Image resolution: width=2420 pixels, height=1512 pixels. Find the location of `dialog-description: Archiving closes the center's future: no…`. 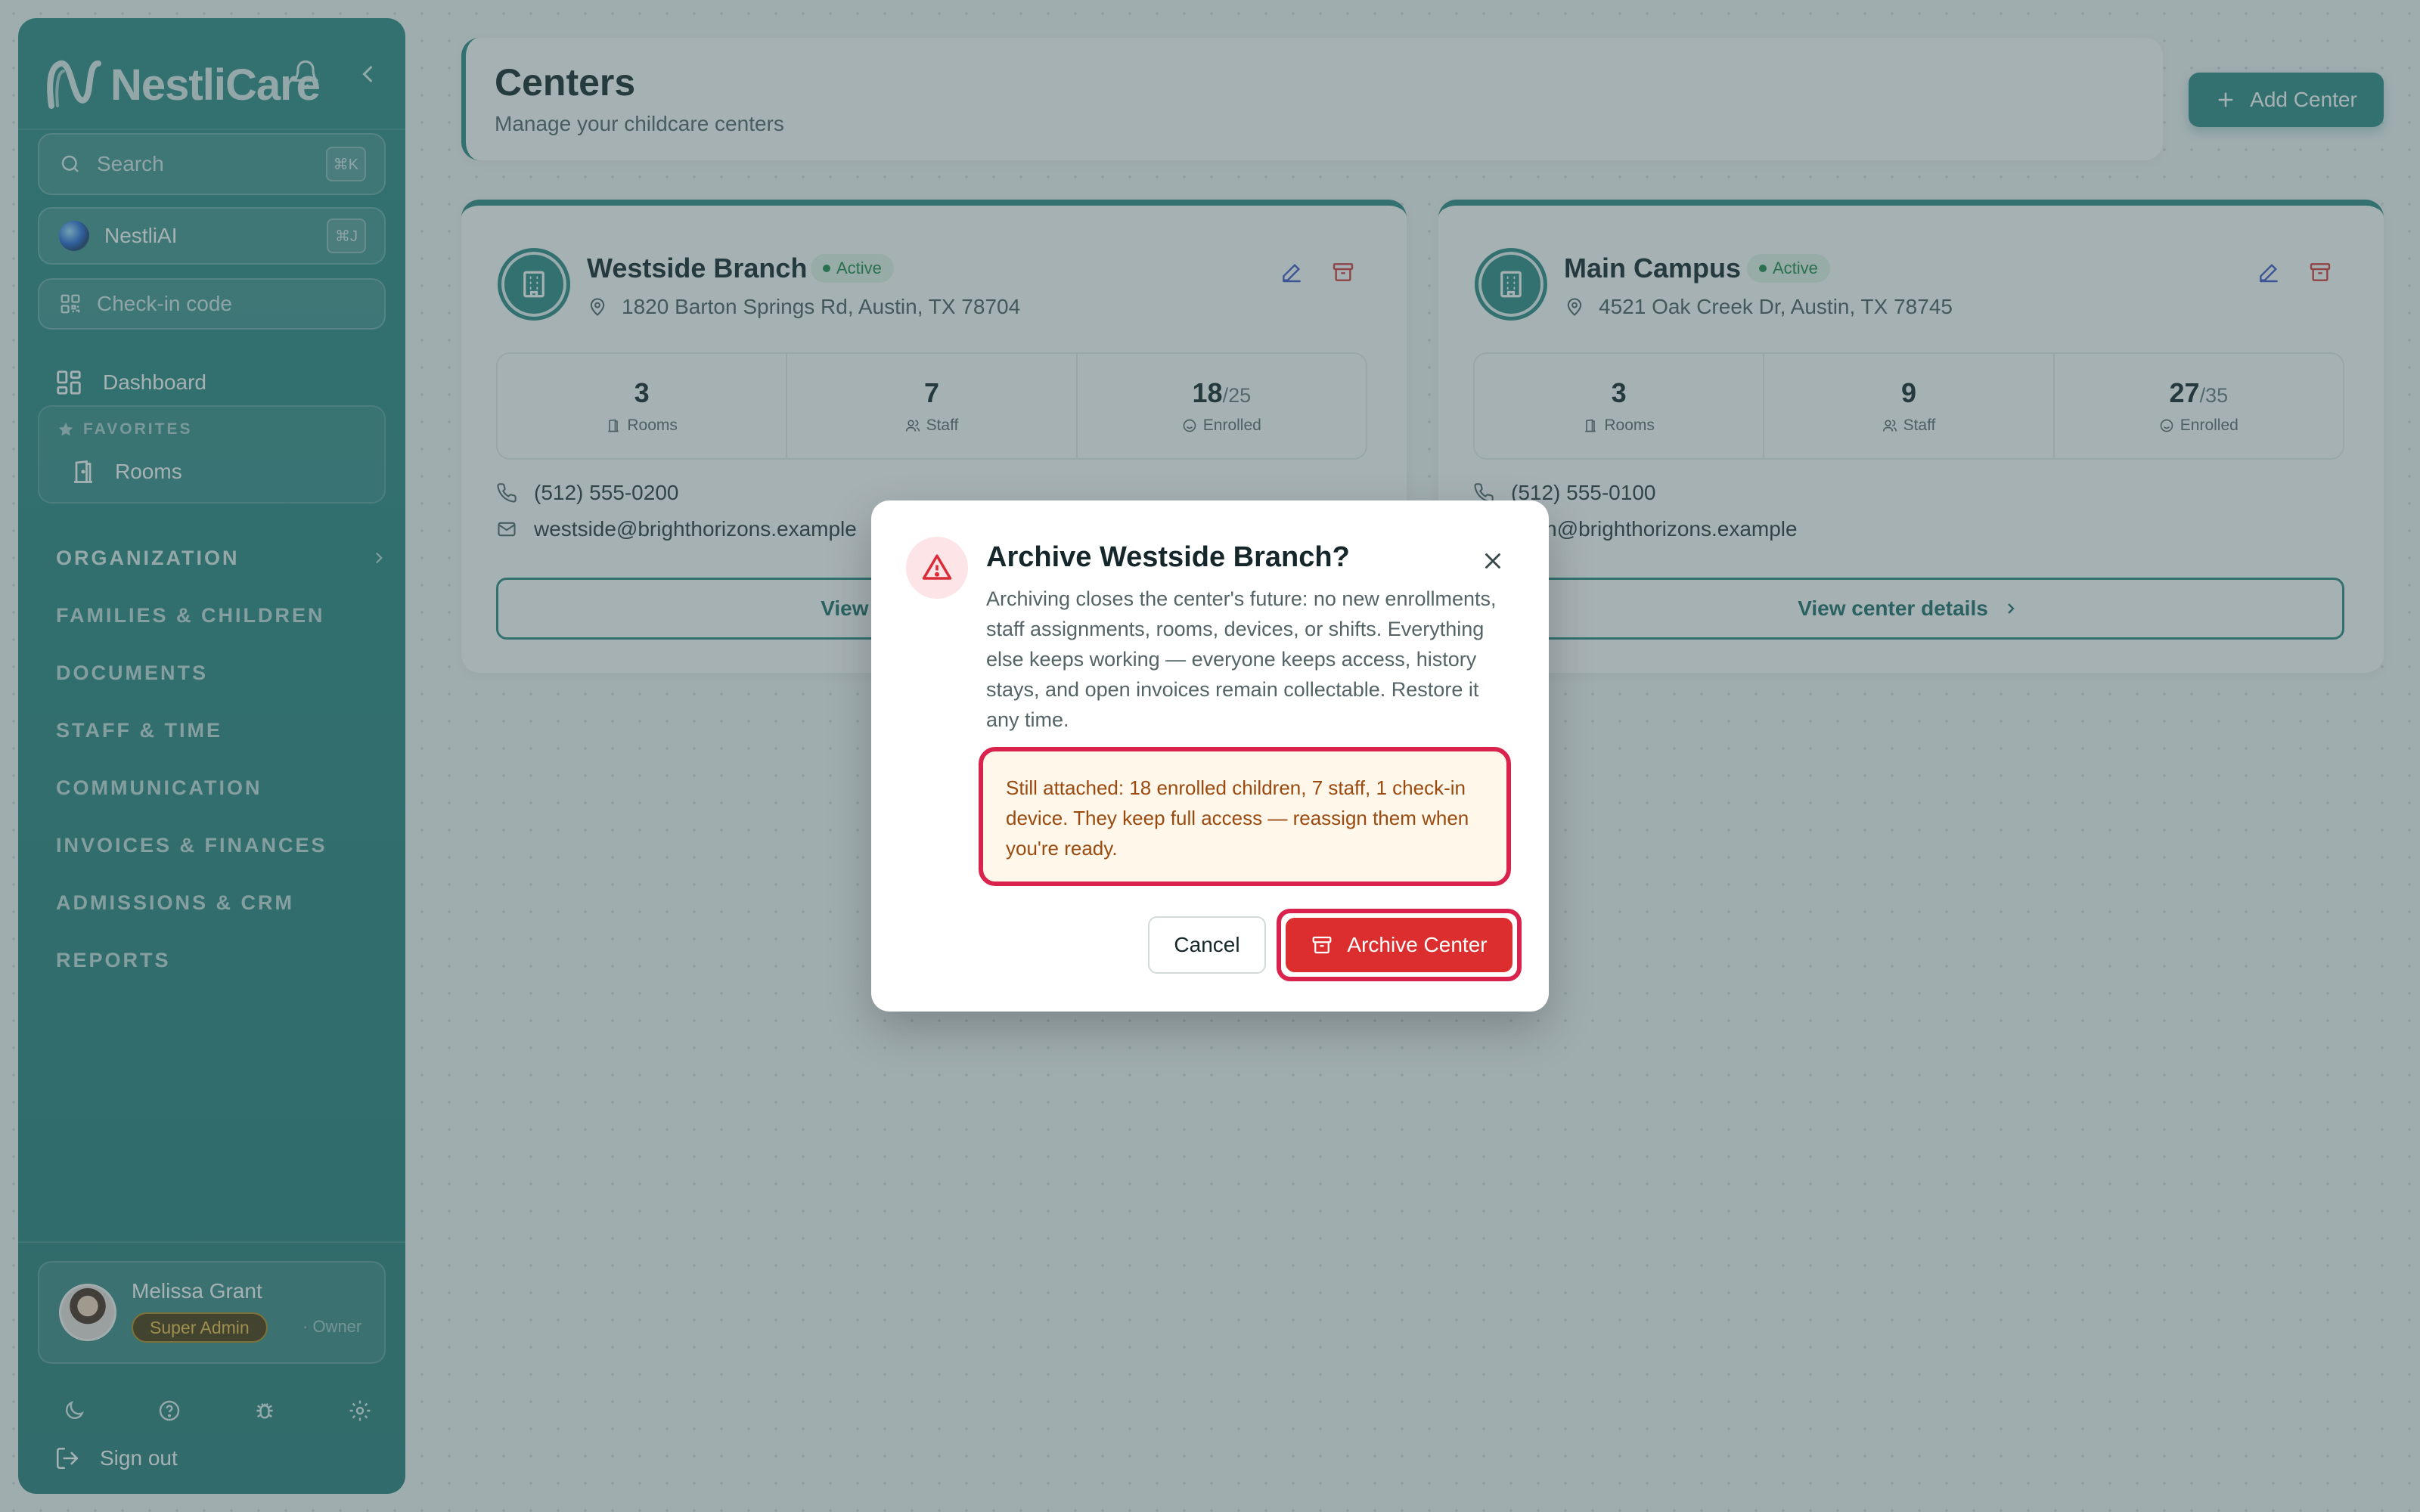

dialog-description: Archiving closes the center's future: no… is located at coordinates (1241, 659).